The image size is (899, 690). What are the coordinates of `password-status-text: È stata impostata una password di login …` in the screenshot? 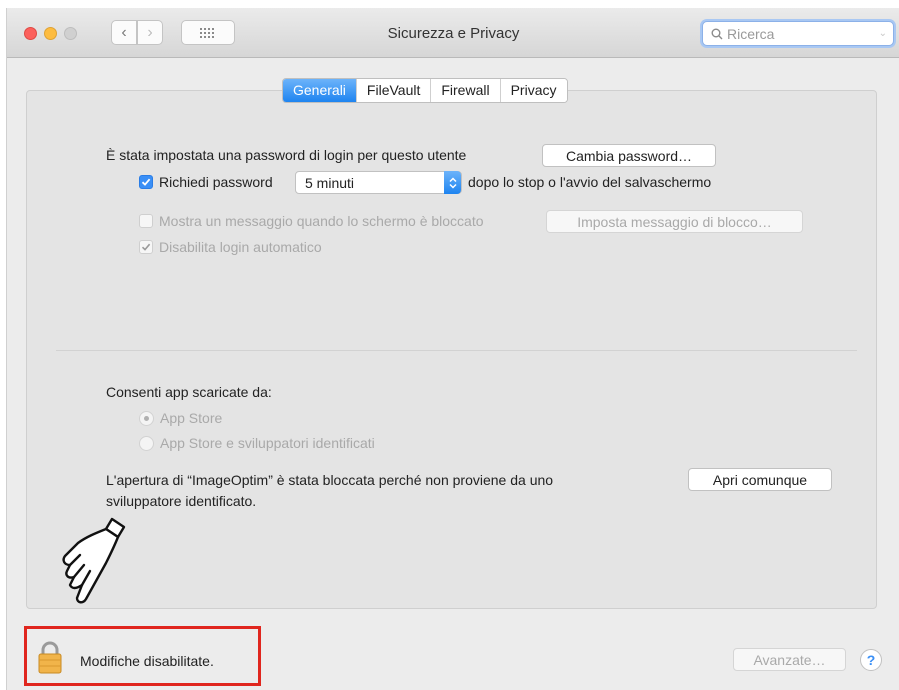 It's located at (286, 155).